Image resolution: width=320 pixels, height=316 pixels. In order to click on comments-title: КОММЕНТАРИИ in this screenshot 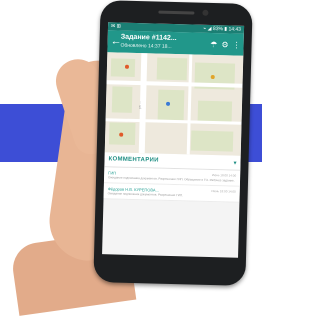, I will do `click(133, 160)`.